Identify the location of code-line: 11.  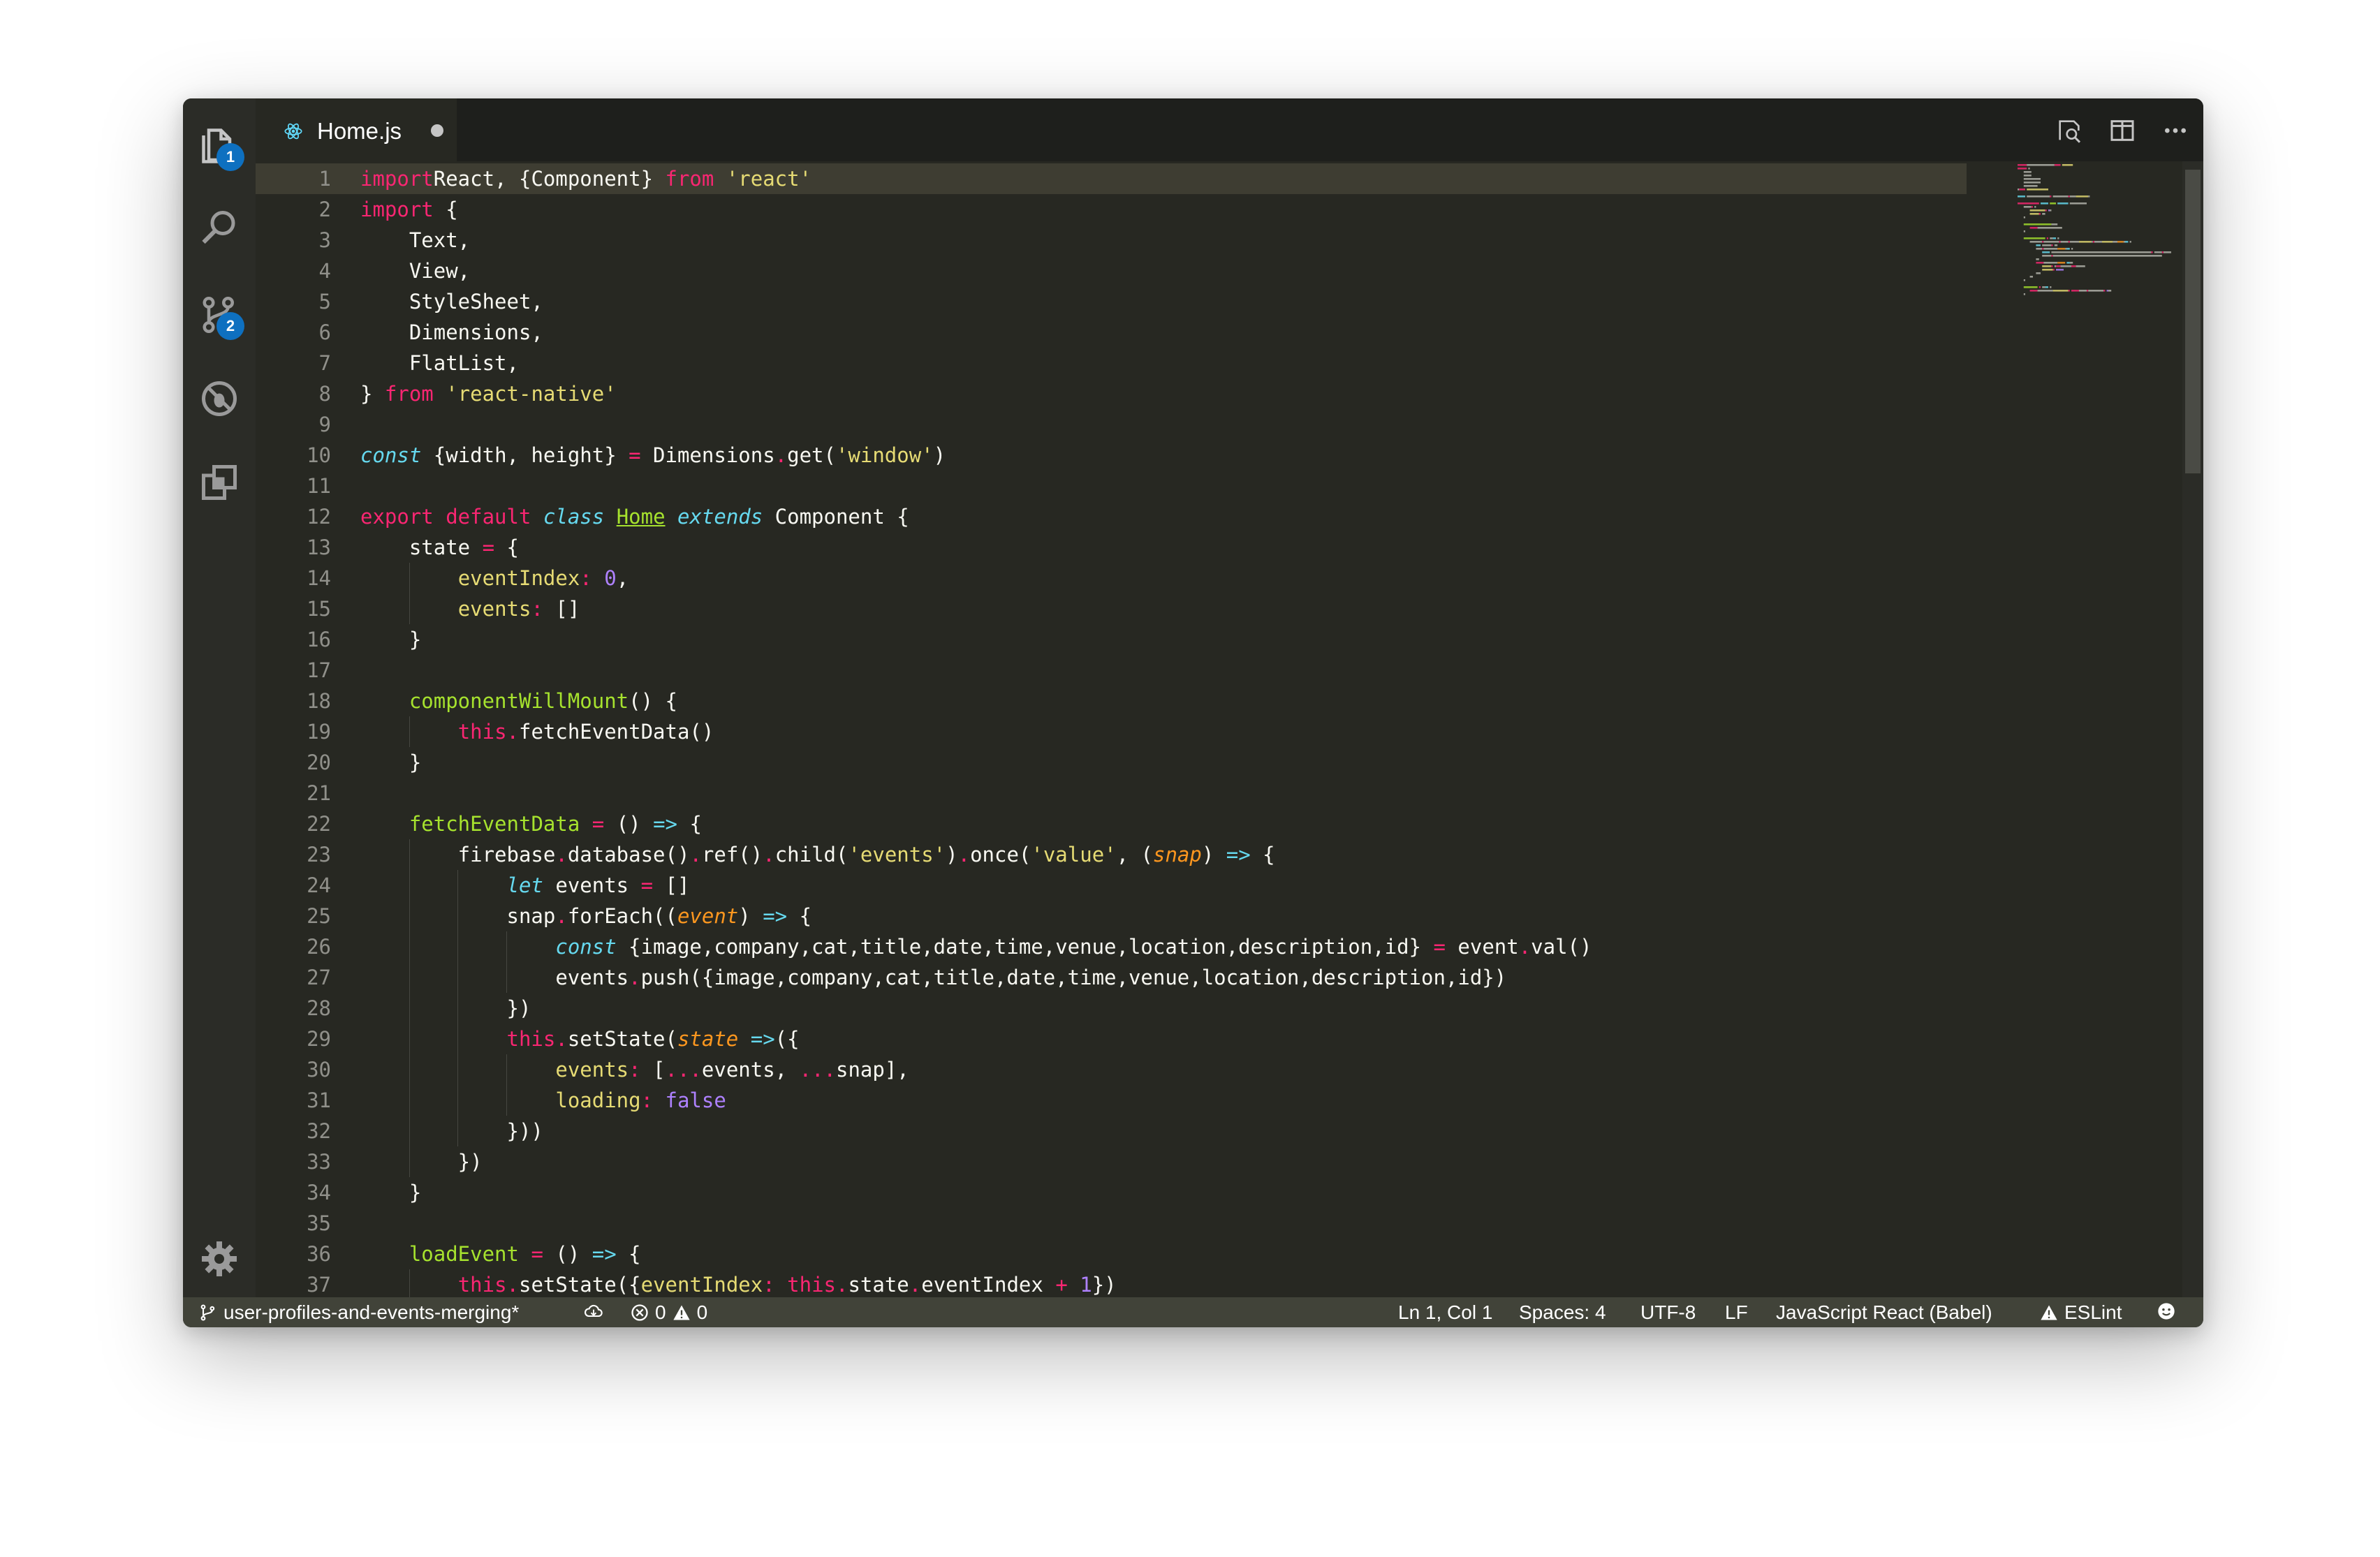
(1111, 486).